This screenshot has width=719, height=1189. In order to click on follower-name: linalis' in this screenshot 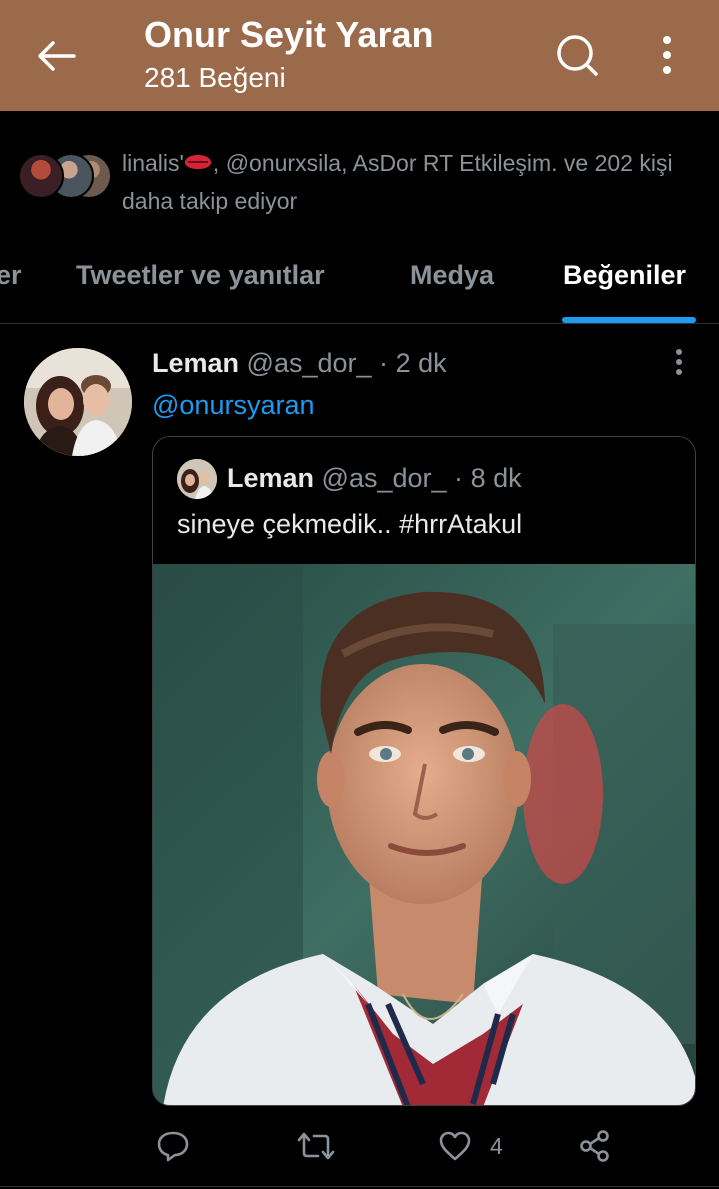, I will do `click(153, 163)`.